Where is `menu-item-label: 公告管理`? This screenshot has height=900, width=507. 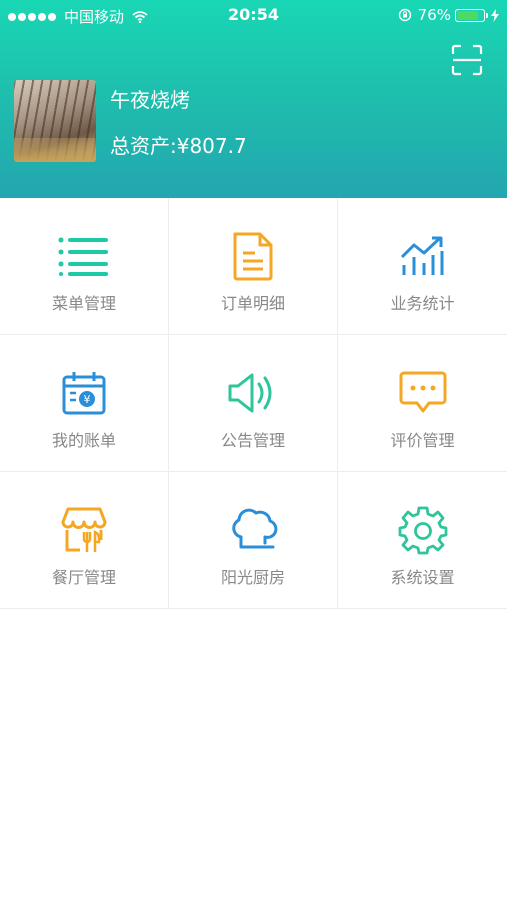 menu-item-label: 公告管理 is located at coordinates (252, 440).